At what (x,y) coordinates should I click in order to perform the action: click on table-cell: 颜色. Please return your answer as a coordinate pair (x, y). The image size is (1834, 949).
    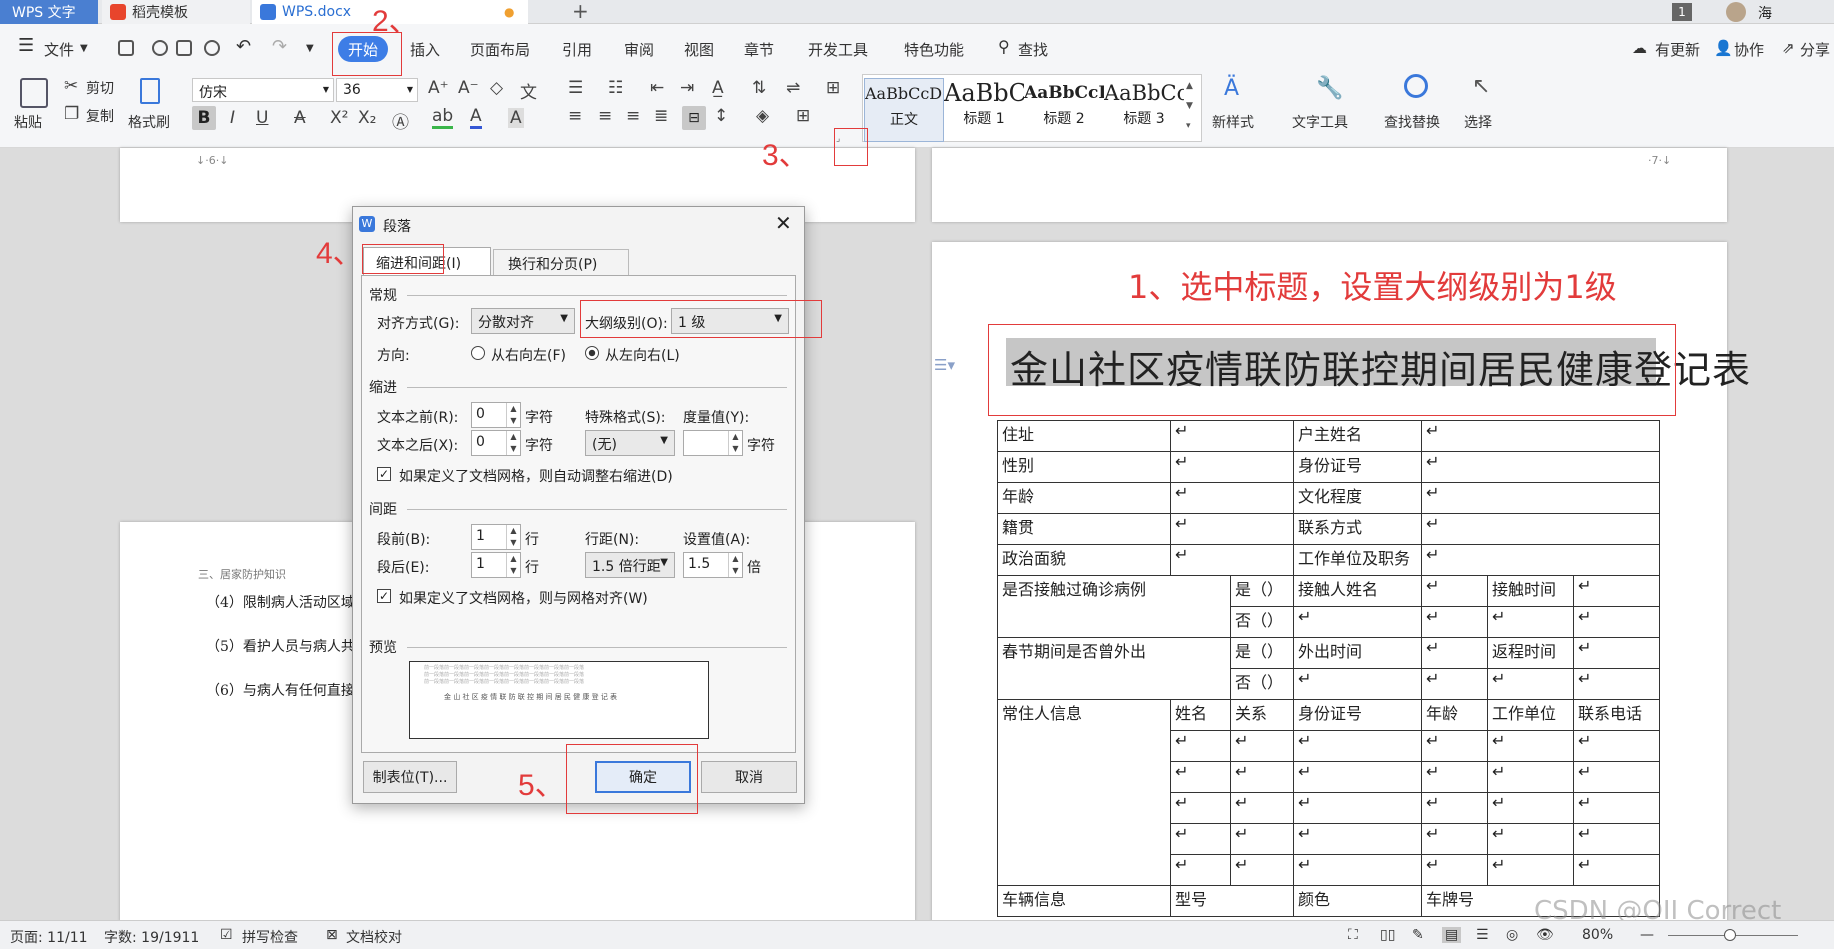
    Looking at the image, I should click on (1357, 901).